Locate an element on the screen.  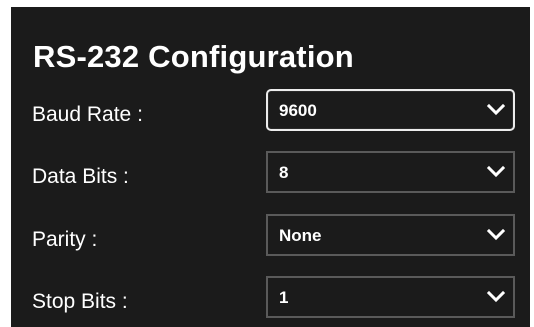
stop-bits-select: 1 is located at coordinates (390, 297).